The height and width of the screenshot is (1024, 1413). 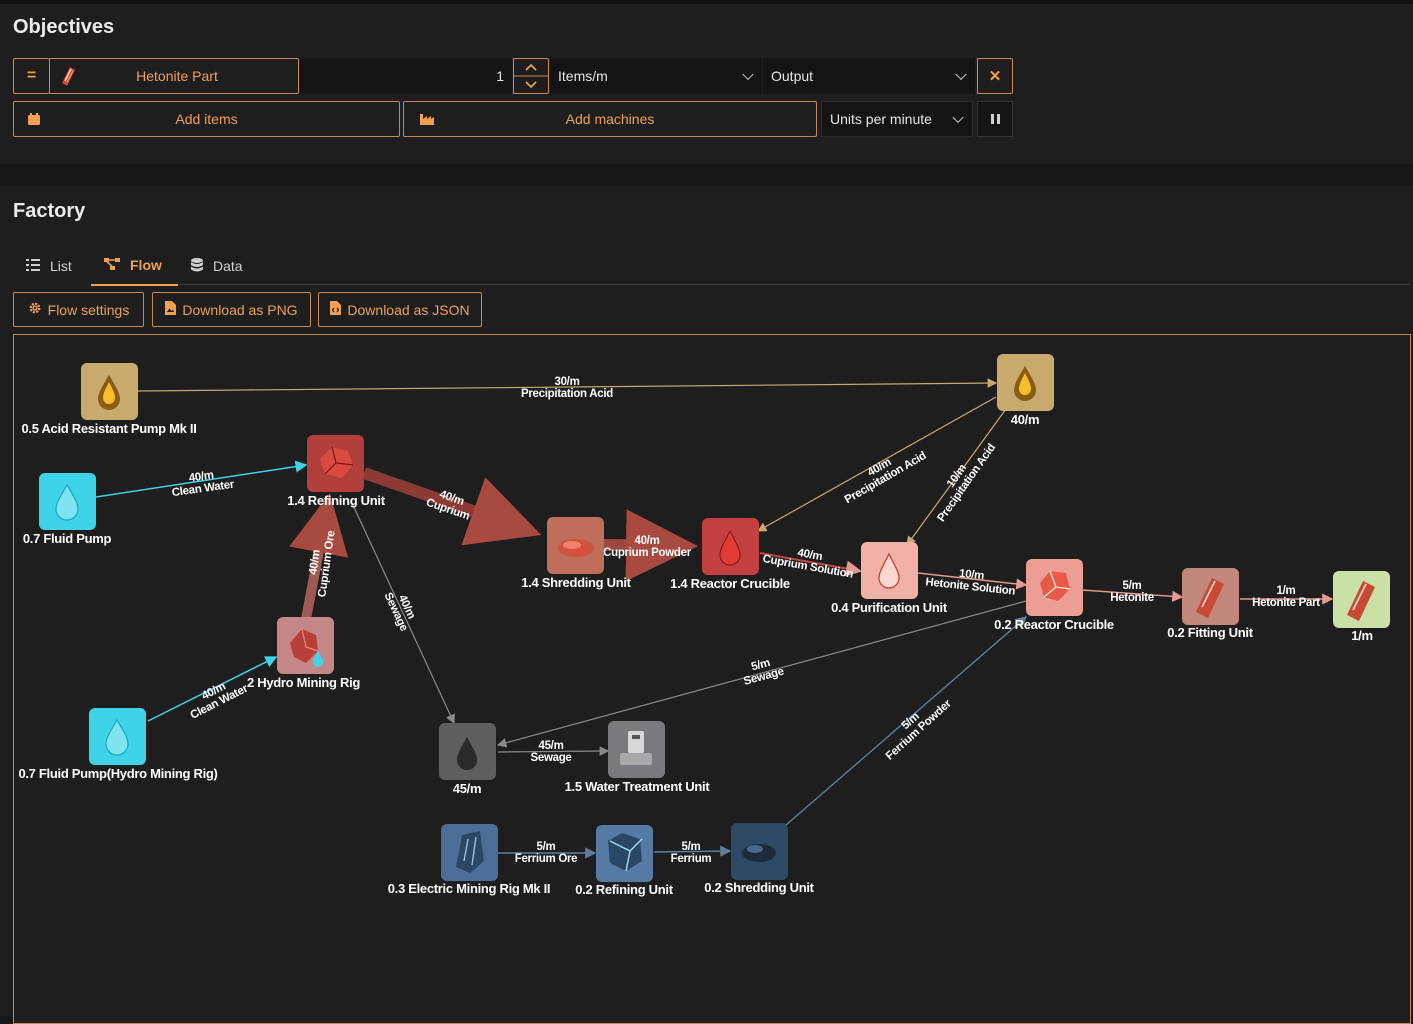 I want to click on node-label: 1.4 Shredding Unit, so click(x=576, y=582).